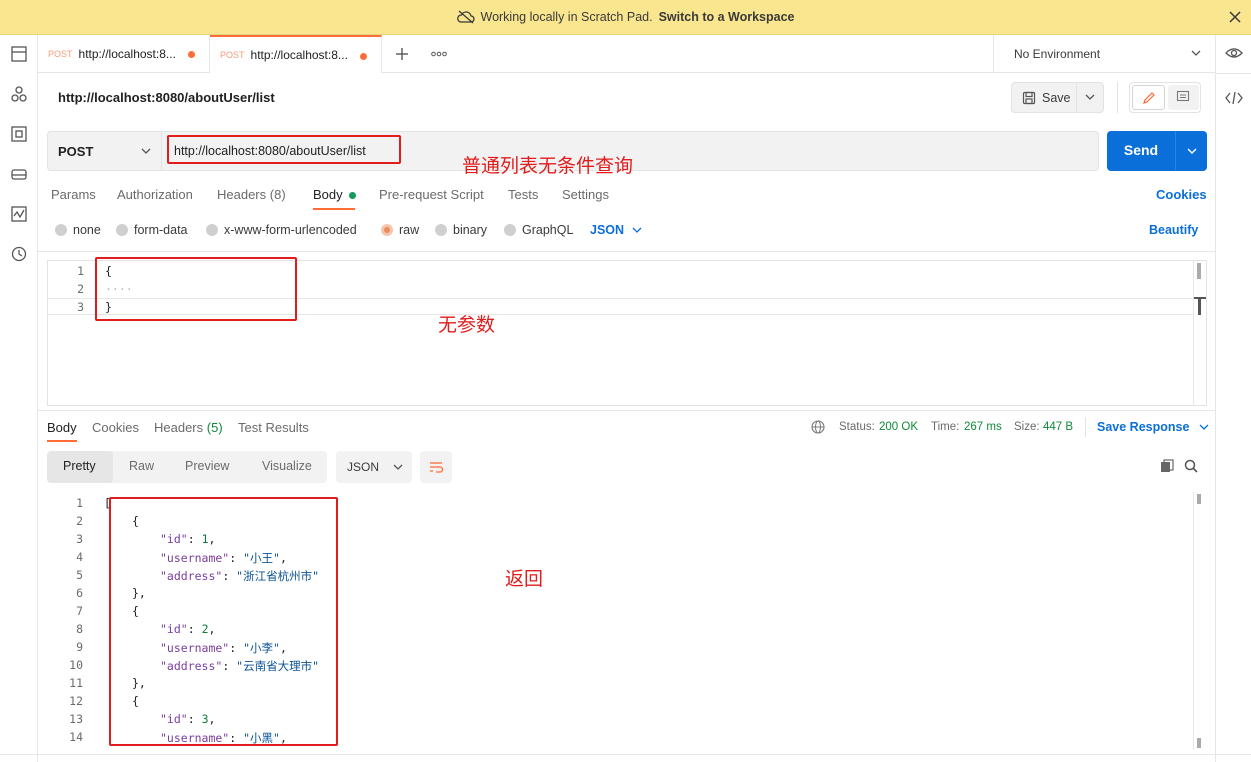 This screenshot has height=762, width=1251. Describe the element at coordinates (80, 307) in the screenshot. I see `line-number: 3` at that location.